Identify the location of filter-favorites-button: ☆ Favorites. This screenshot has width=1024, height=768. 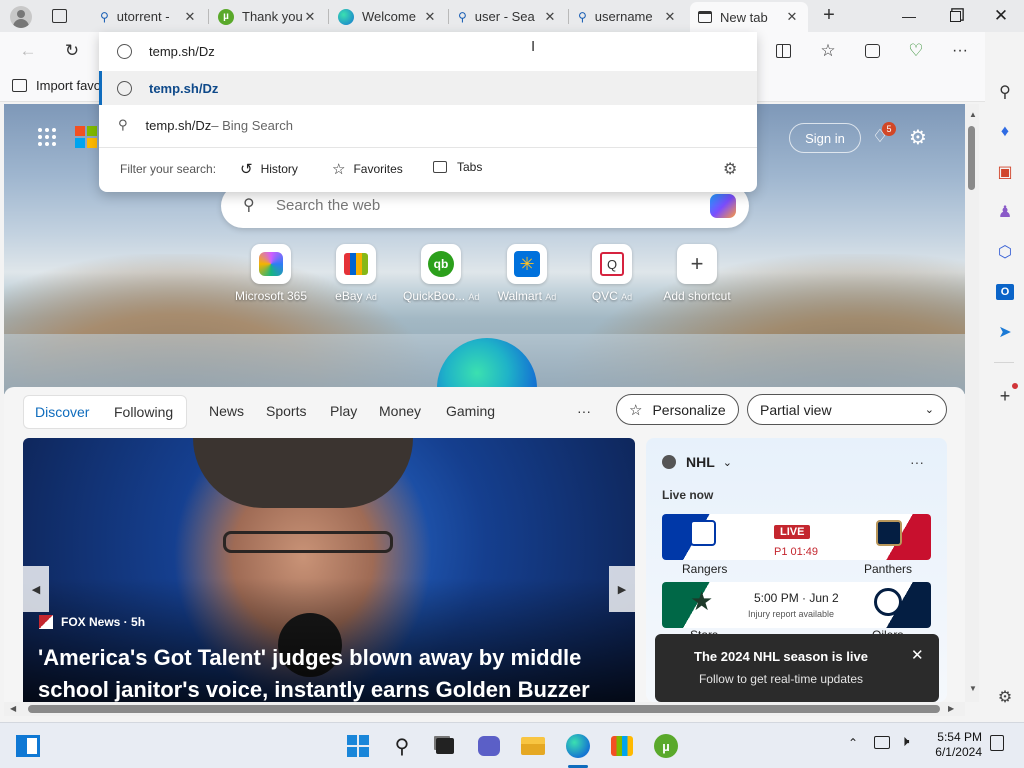
(367, 169).